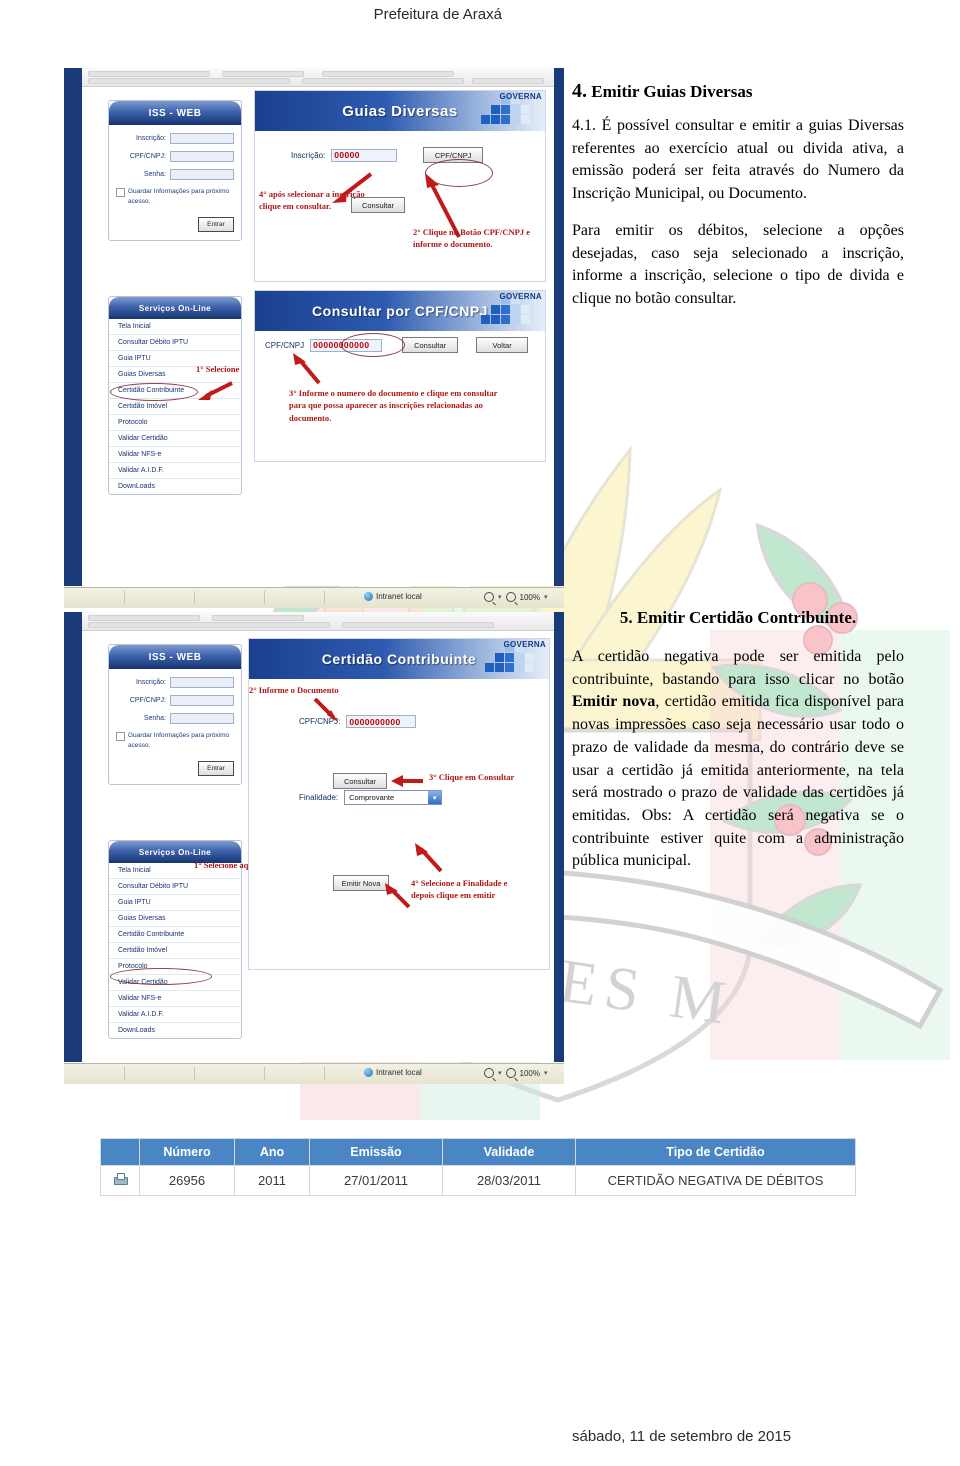 This screenshot has width=960, height=1466. What do you see at coordinates (399, 659) in the screenshot?
I see `certidao-contribuinte-header: Certidão Contribuinte GOVERNA` at bounding box center [399, 659].